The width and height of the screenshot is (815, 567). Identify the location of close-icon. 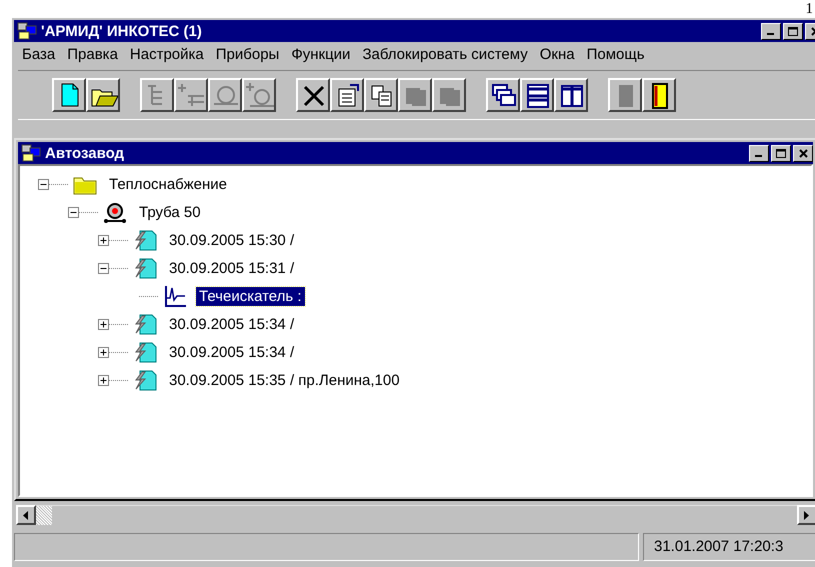
(803, 153).